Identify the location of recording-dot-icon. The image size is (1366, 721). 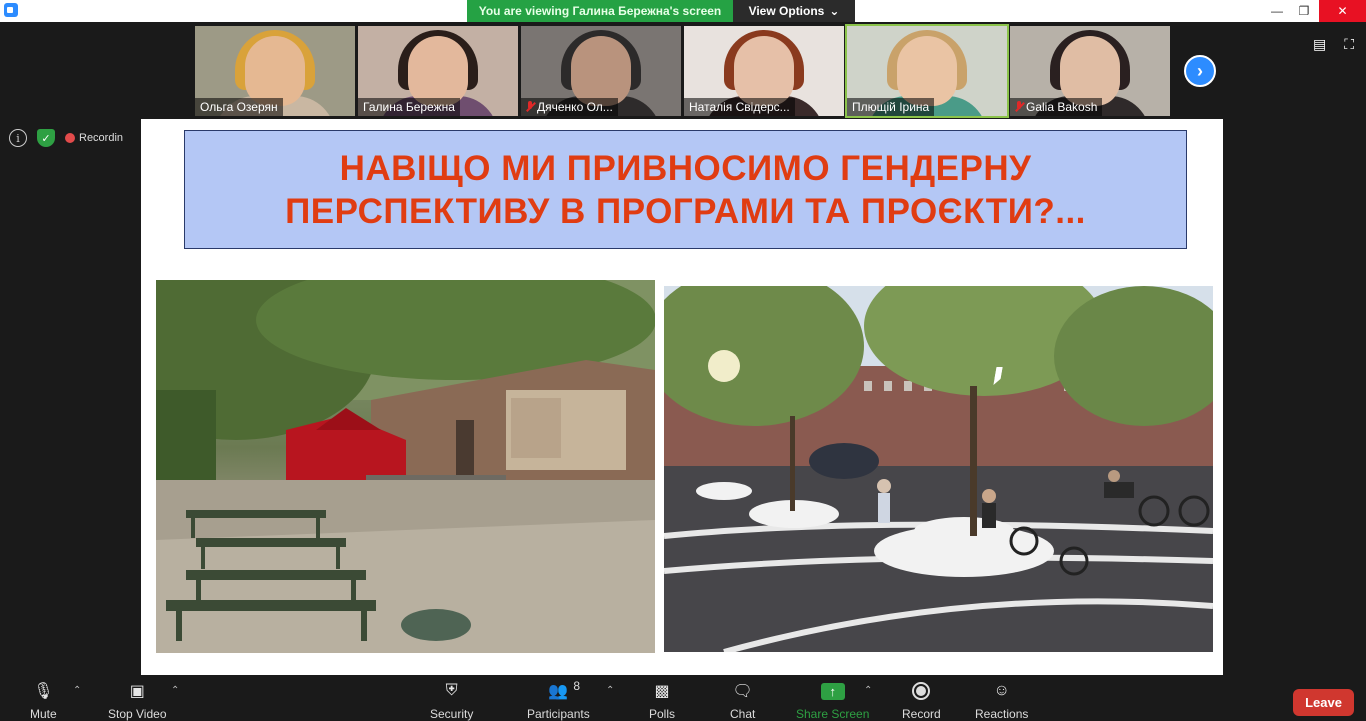
(70, 138).